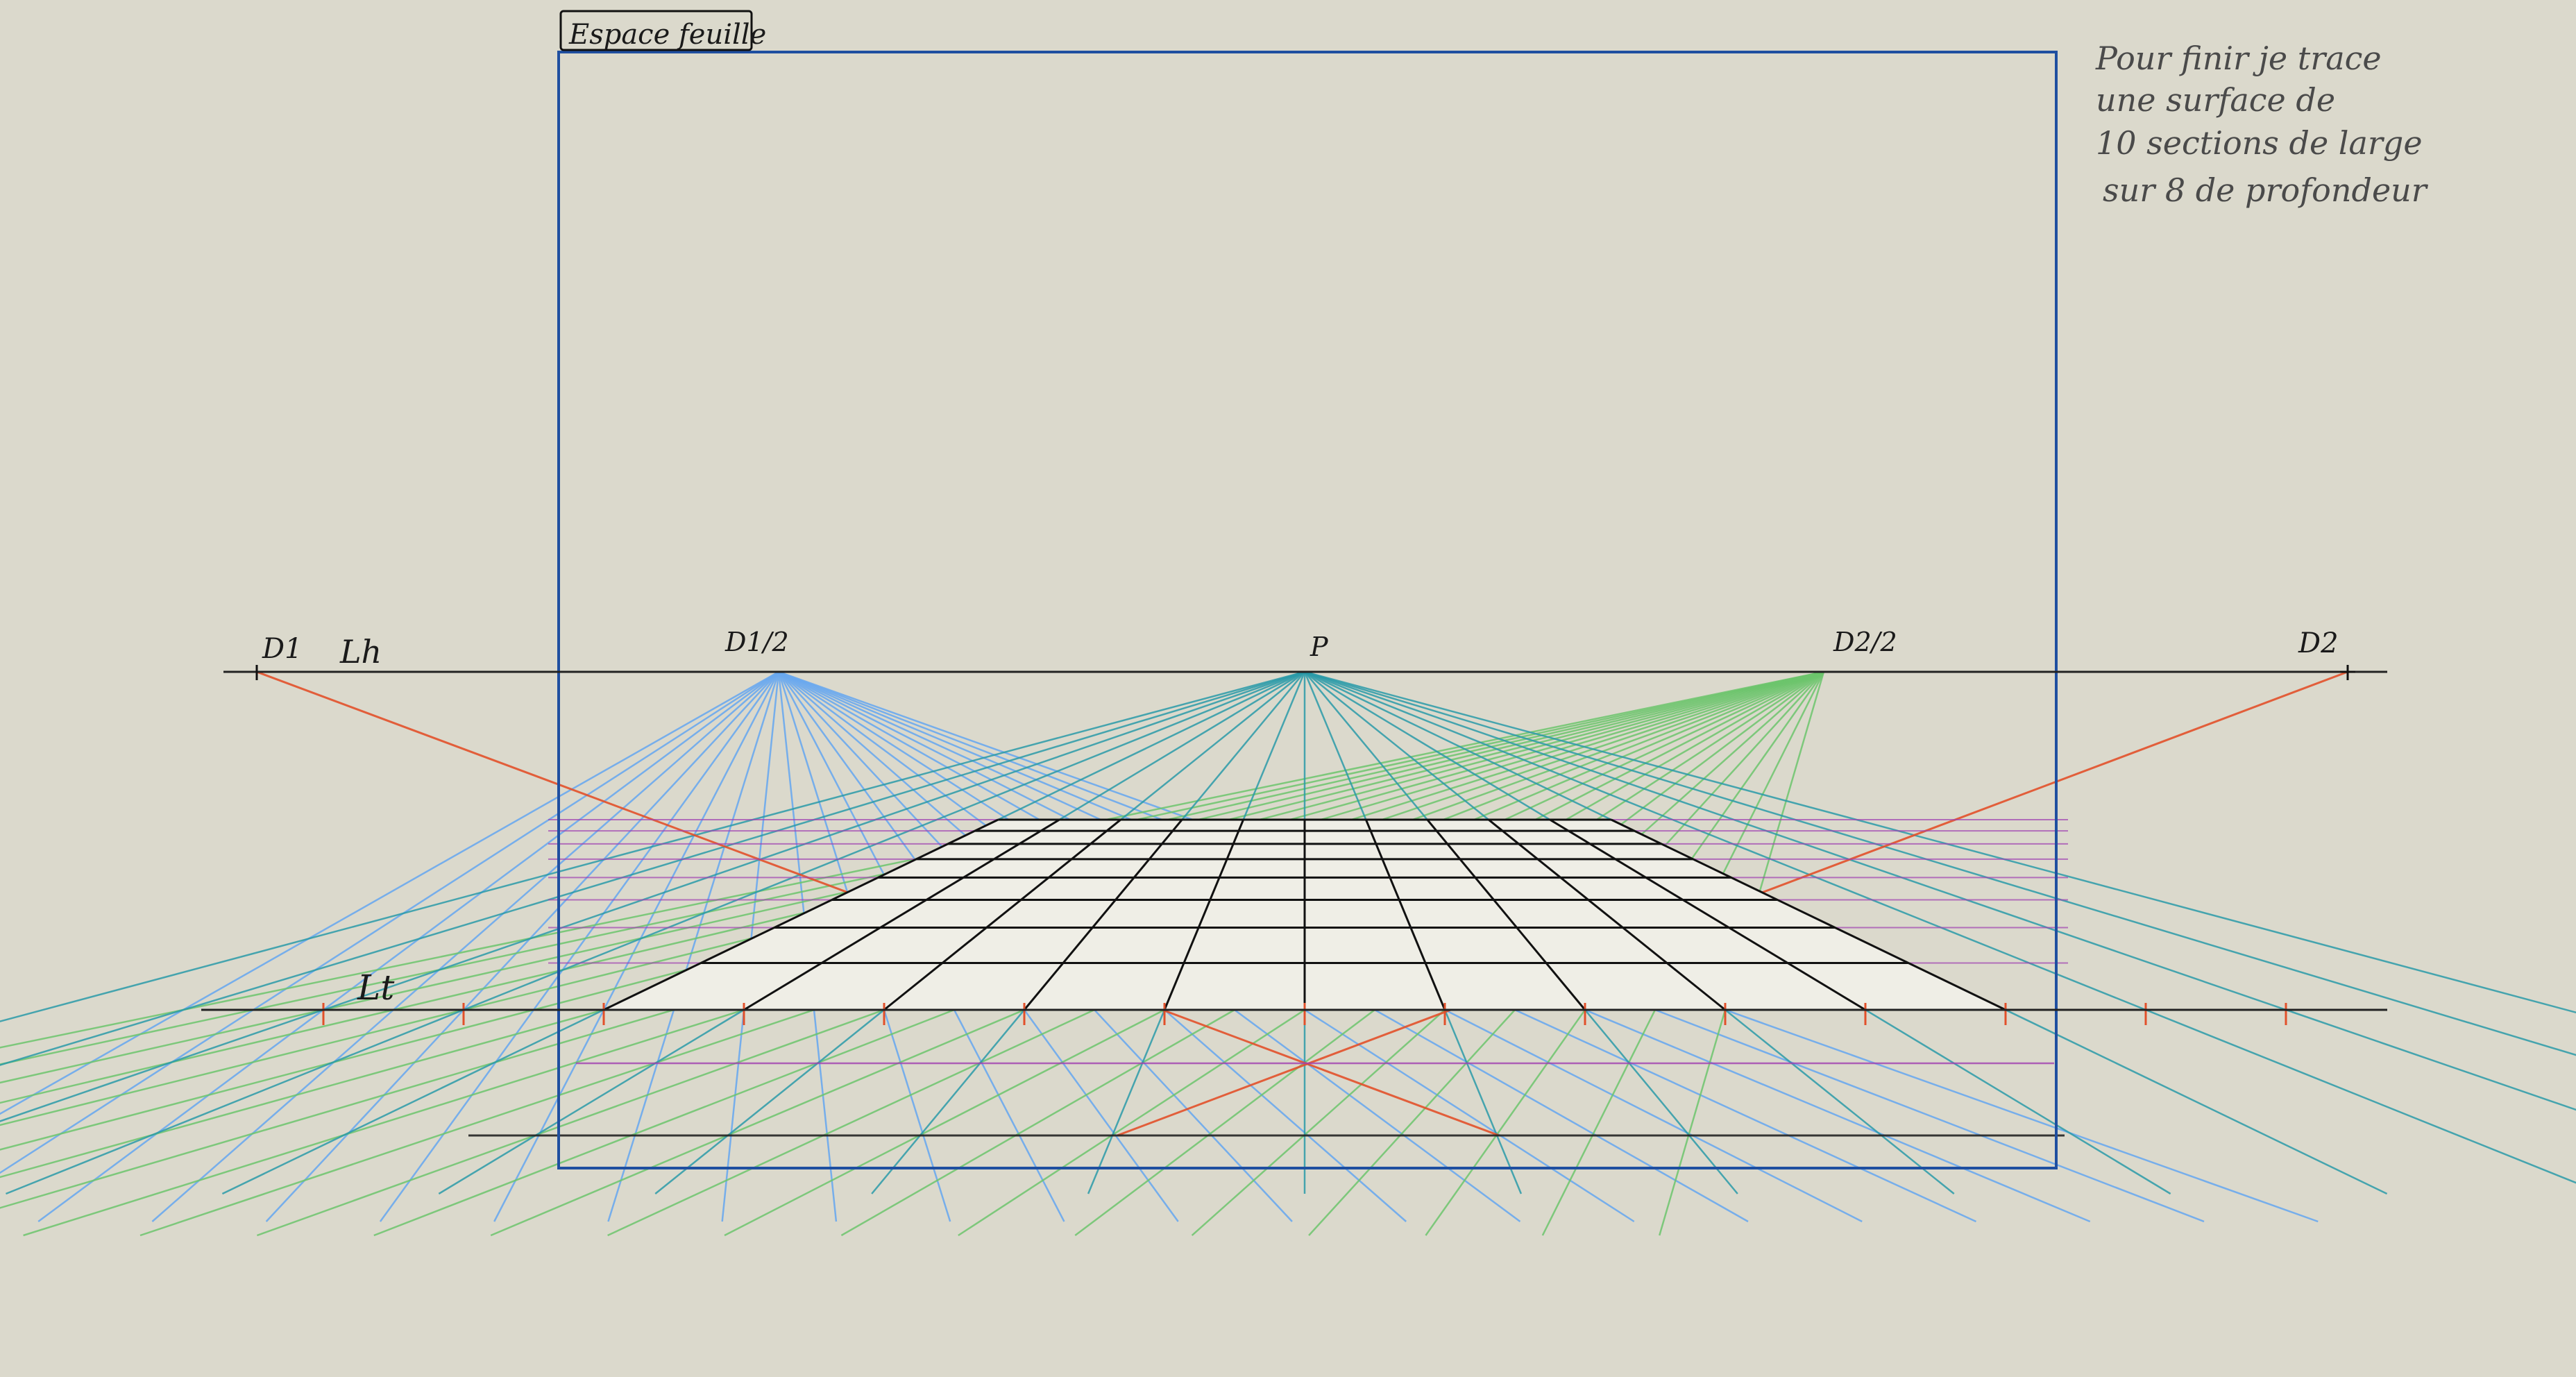  Describe the element at coordinates (756, 642) in the screenshot. I see `label-d1-half: D1/2` at that location.